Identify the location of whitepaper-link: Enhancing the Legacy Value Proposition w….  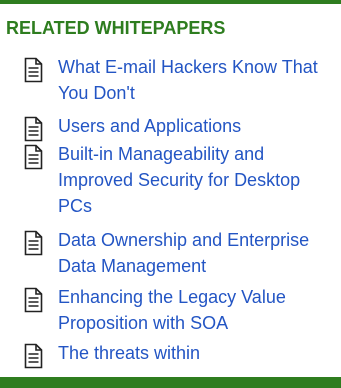
(193, 310).